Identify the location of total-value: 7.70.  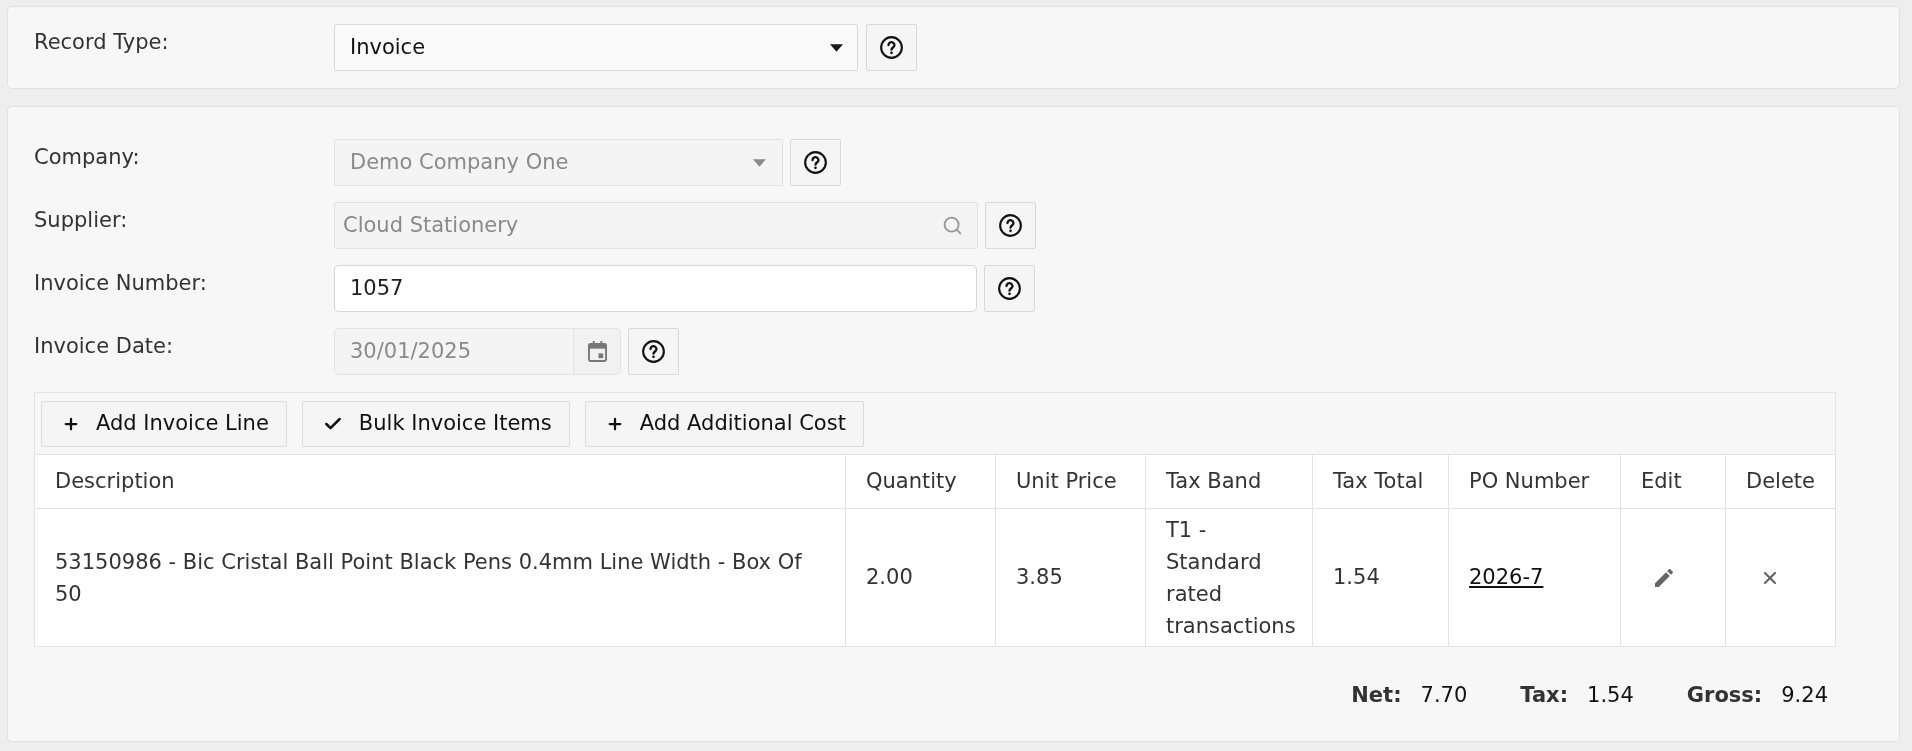
(1444, 695).